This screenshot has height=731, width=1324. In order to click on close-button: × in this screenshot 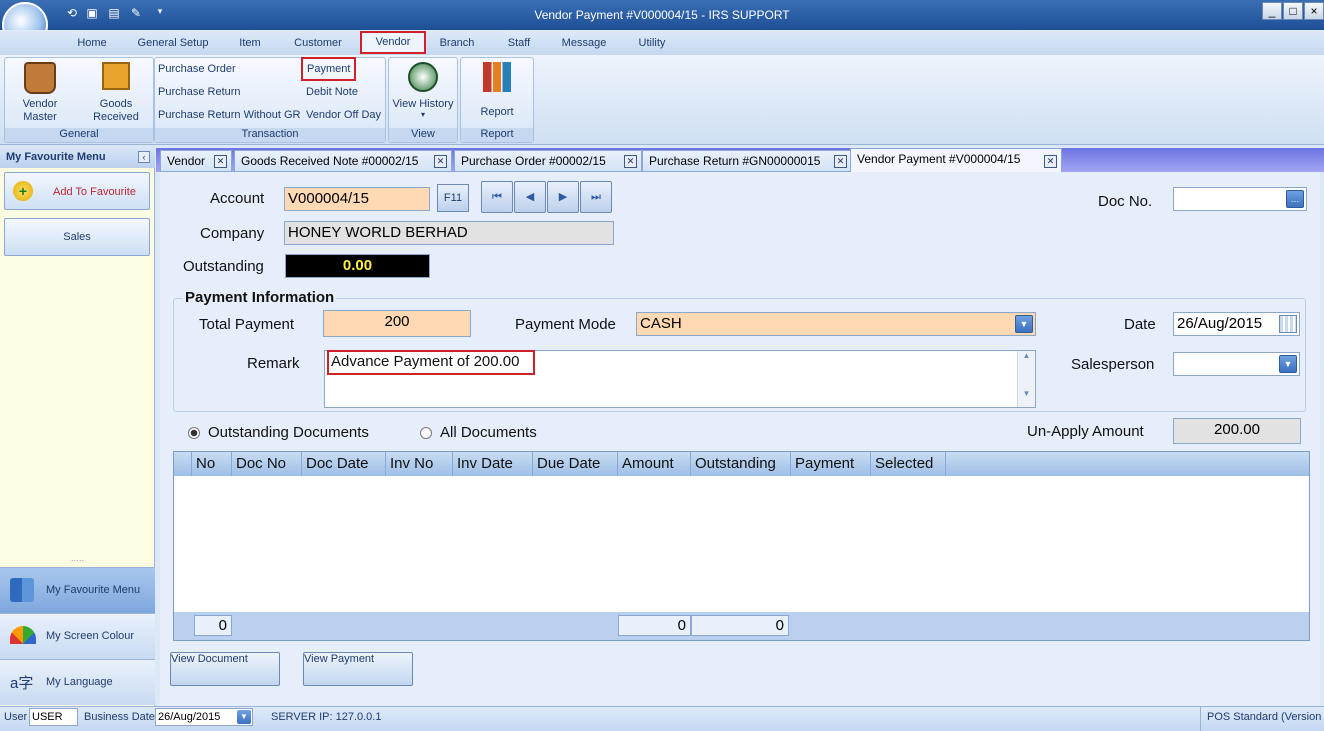, I will do `click(1314, 11)`.